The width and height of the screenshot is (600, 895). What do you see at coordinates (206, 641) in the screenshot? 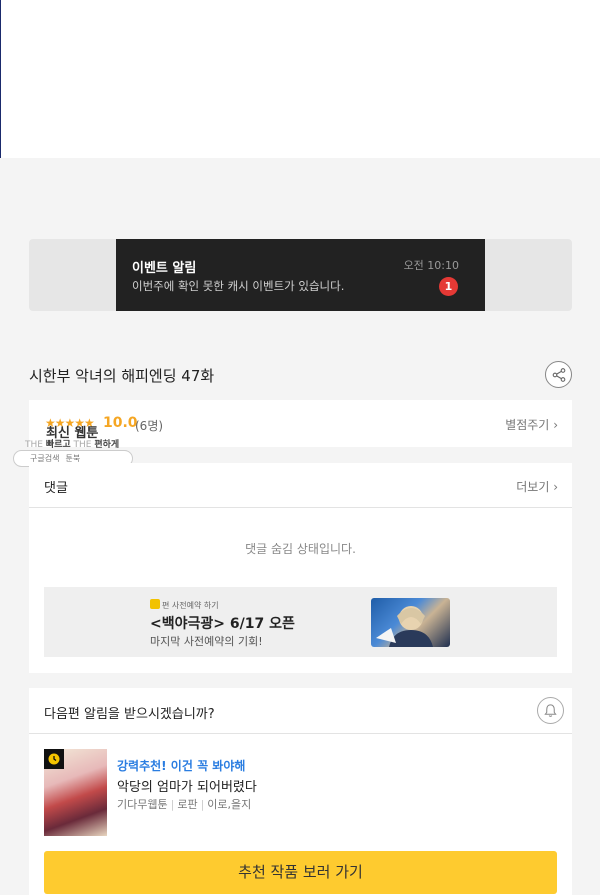
I see `ad-description: 마지막 사전예약의 기회!` at bounding box center [206, 641].